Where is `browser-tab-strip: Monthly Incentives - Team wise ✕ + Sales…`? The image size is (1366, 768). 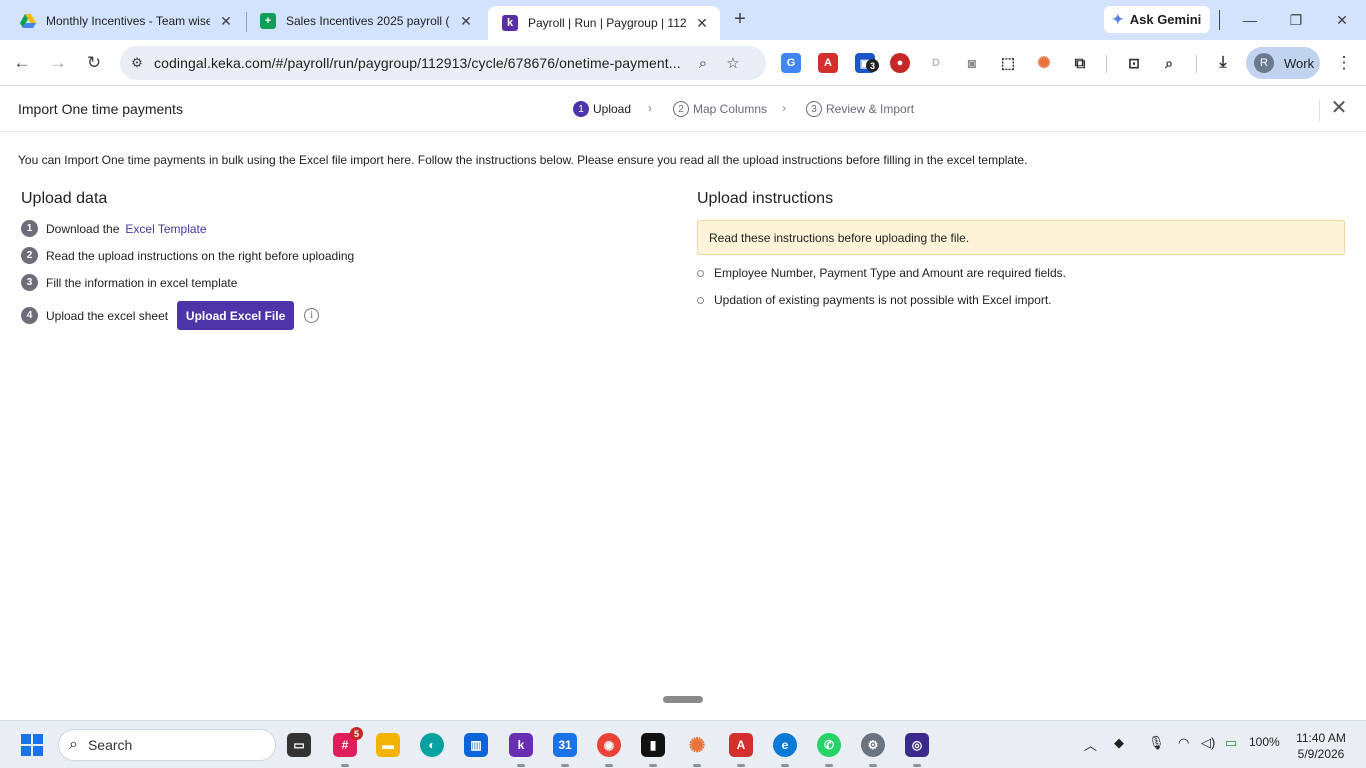 browser-tab-strip: Monthly Incentives - Team wise ✕ + Sales… is located at coordinates (683, 20).